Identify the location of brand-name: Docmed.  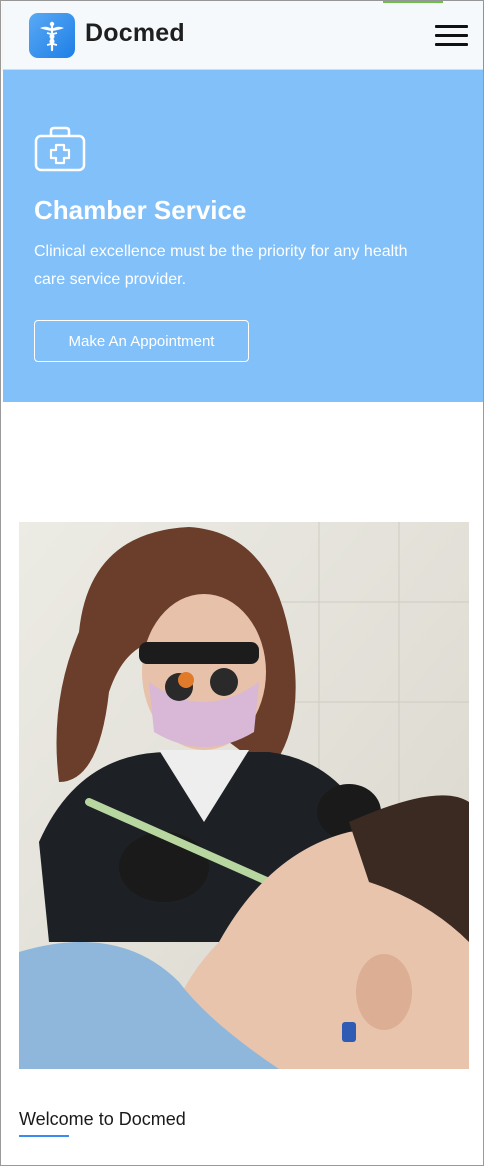
(135, 33).